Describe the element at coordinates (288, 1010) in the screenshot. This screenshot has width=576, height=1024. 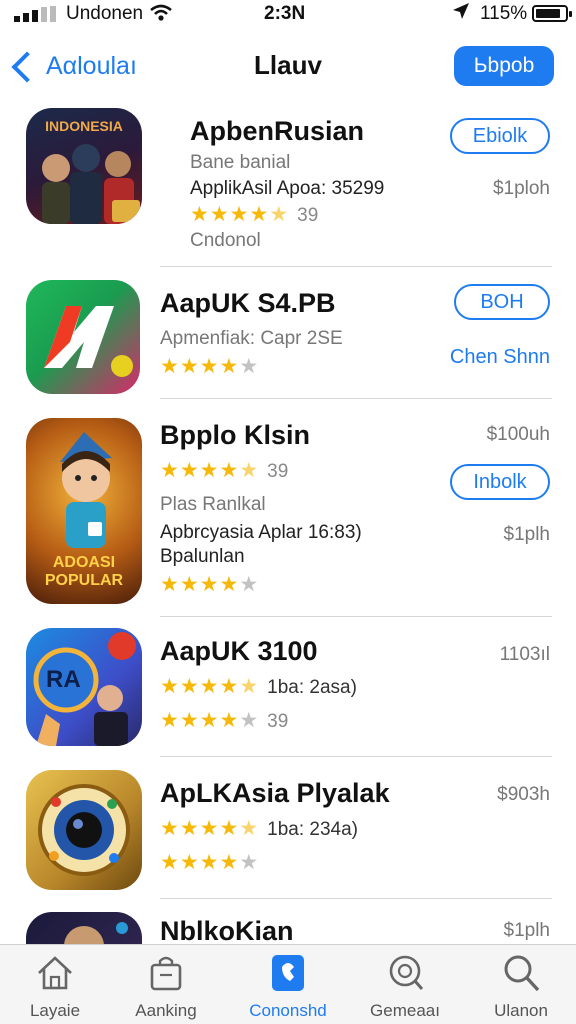
I see `tab-label: Cononshd` at that location.